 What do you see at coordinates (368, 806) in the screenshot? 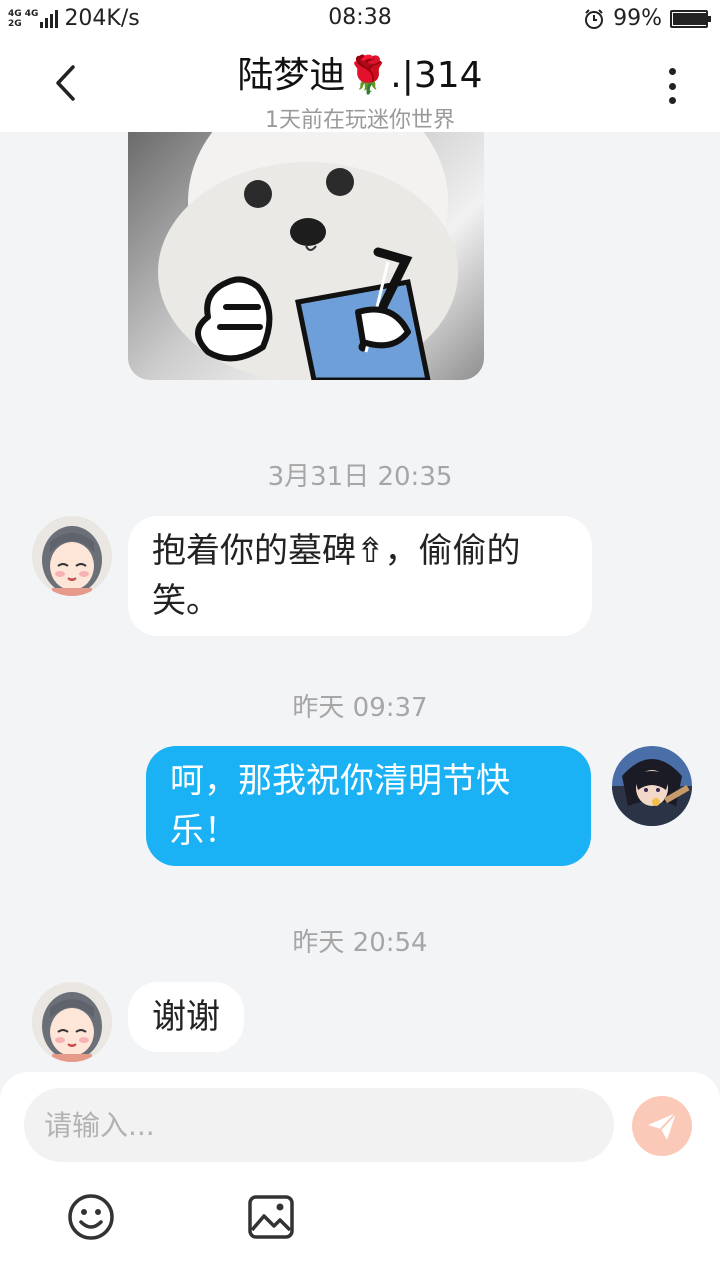
I see `message-bubble-outgoing: 呵，那我祝你清明节快 乐！` at bounding box center [368, 806].